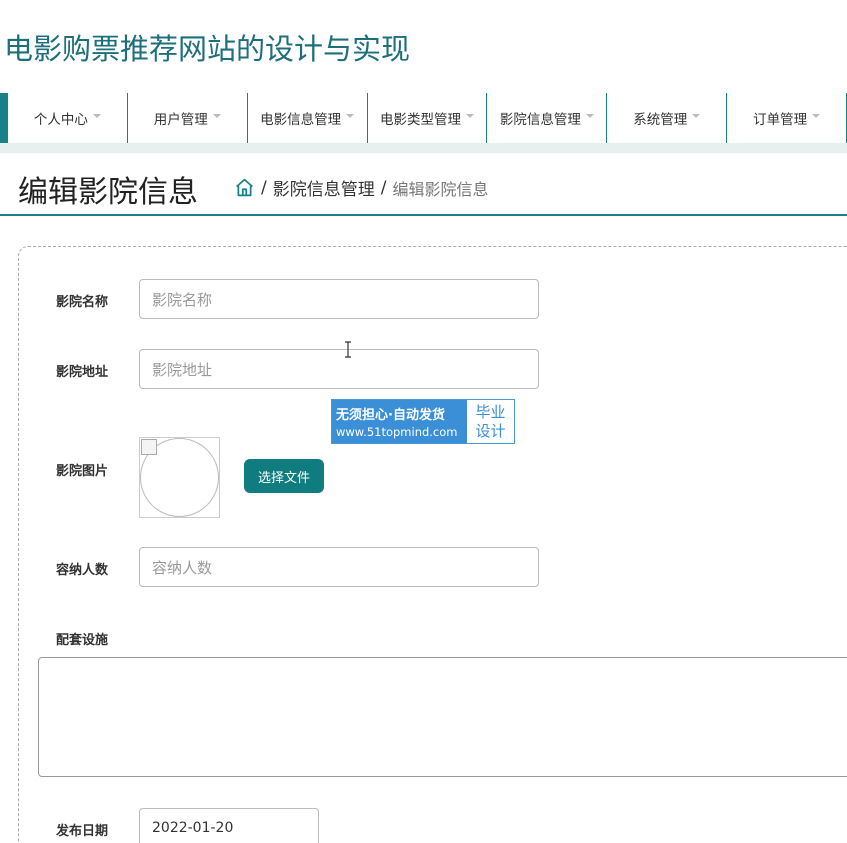 The width and height of the screenshot is (847, 843). I want to click on nav-item-user-management: 用户管理, so click(188, 118).